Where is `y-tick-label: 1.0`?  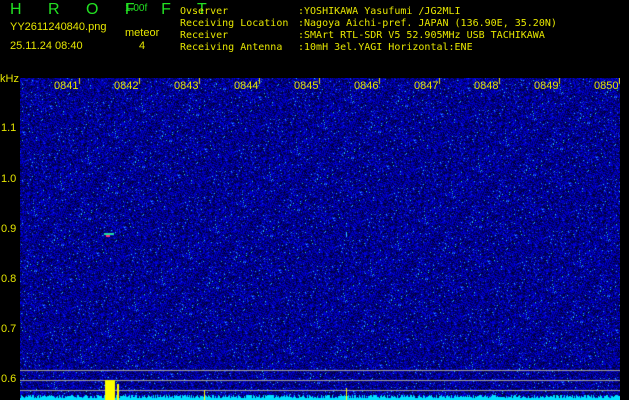
y-tick-label: 1.0 is located at coordinates (9, 179).